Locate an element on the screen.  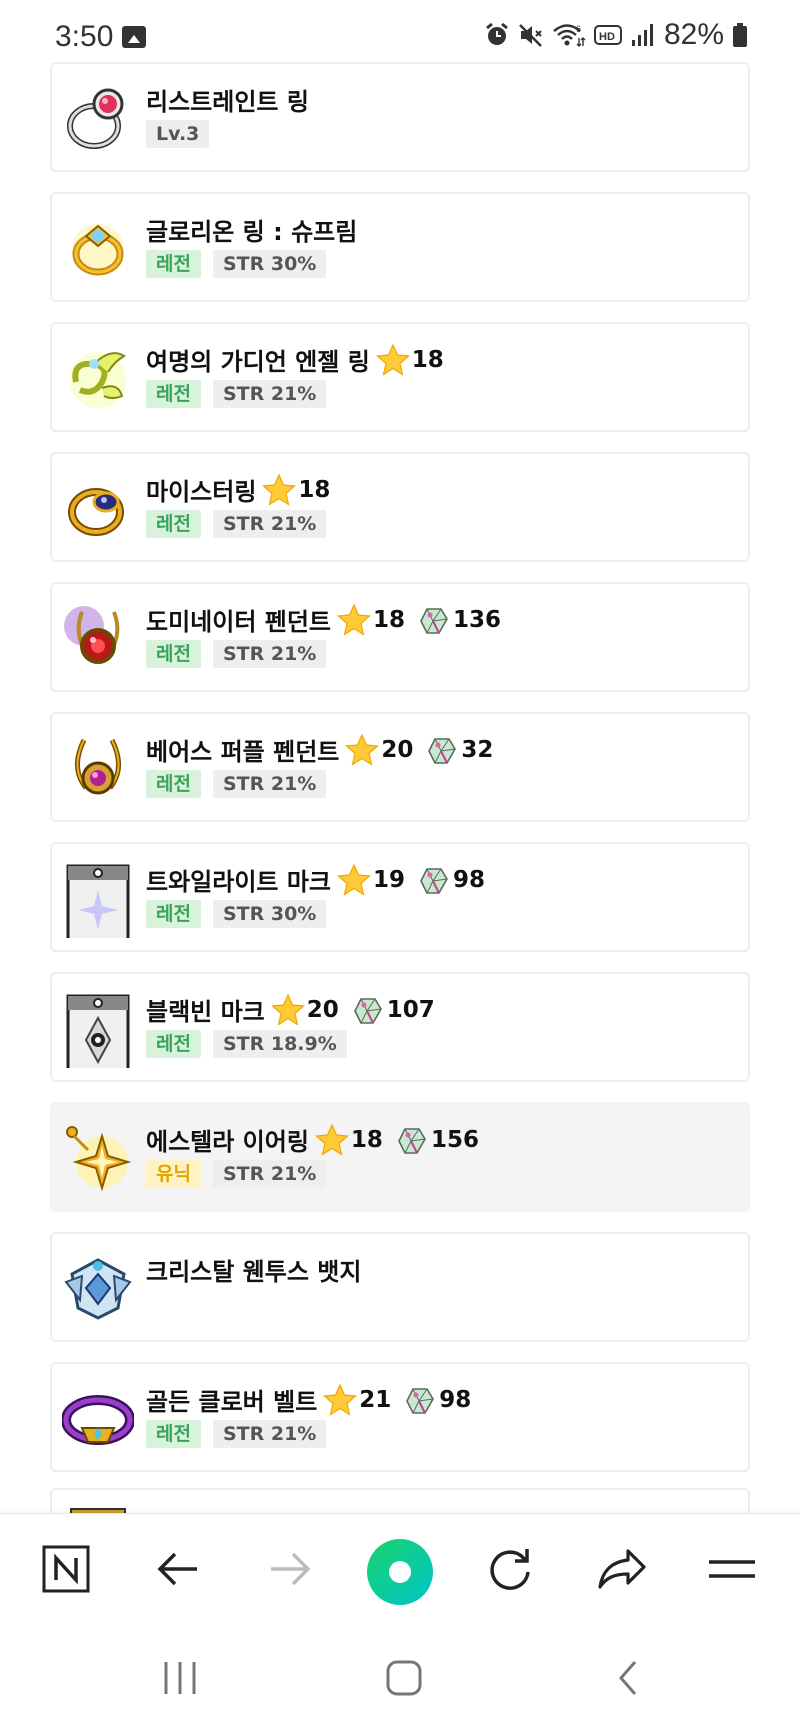
item-title-row: 크리스탈 웬투스 뱃지 is located at coordinates (253, 1269).